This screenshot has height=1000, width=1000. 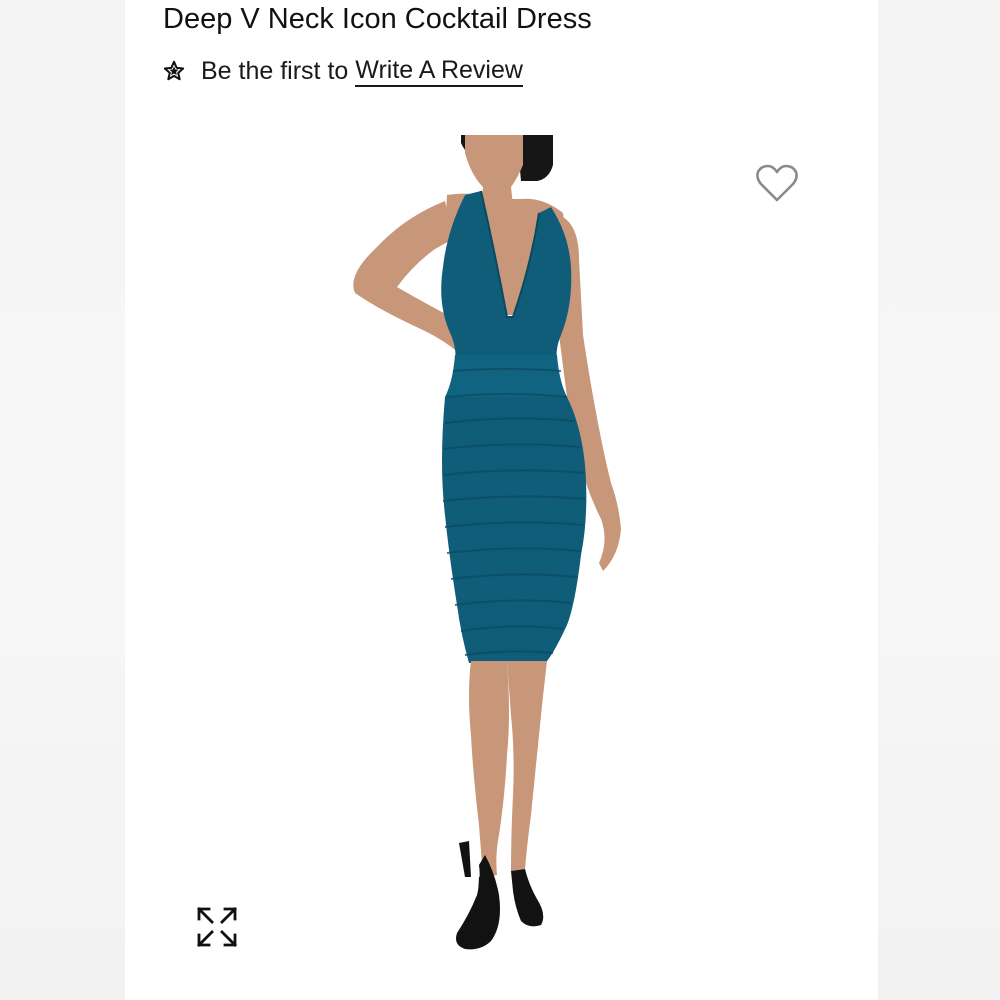 I want to click on star-icon, so click(x=174, y=70).